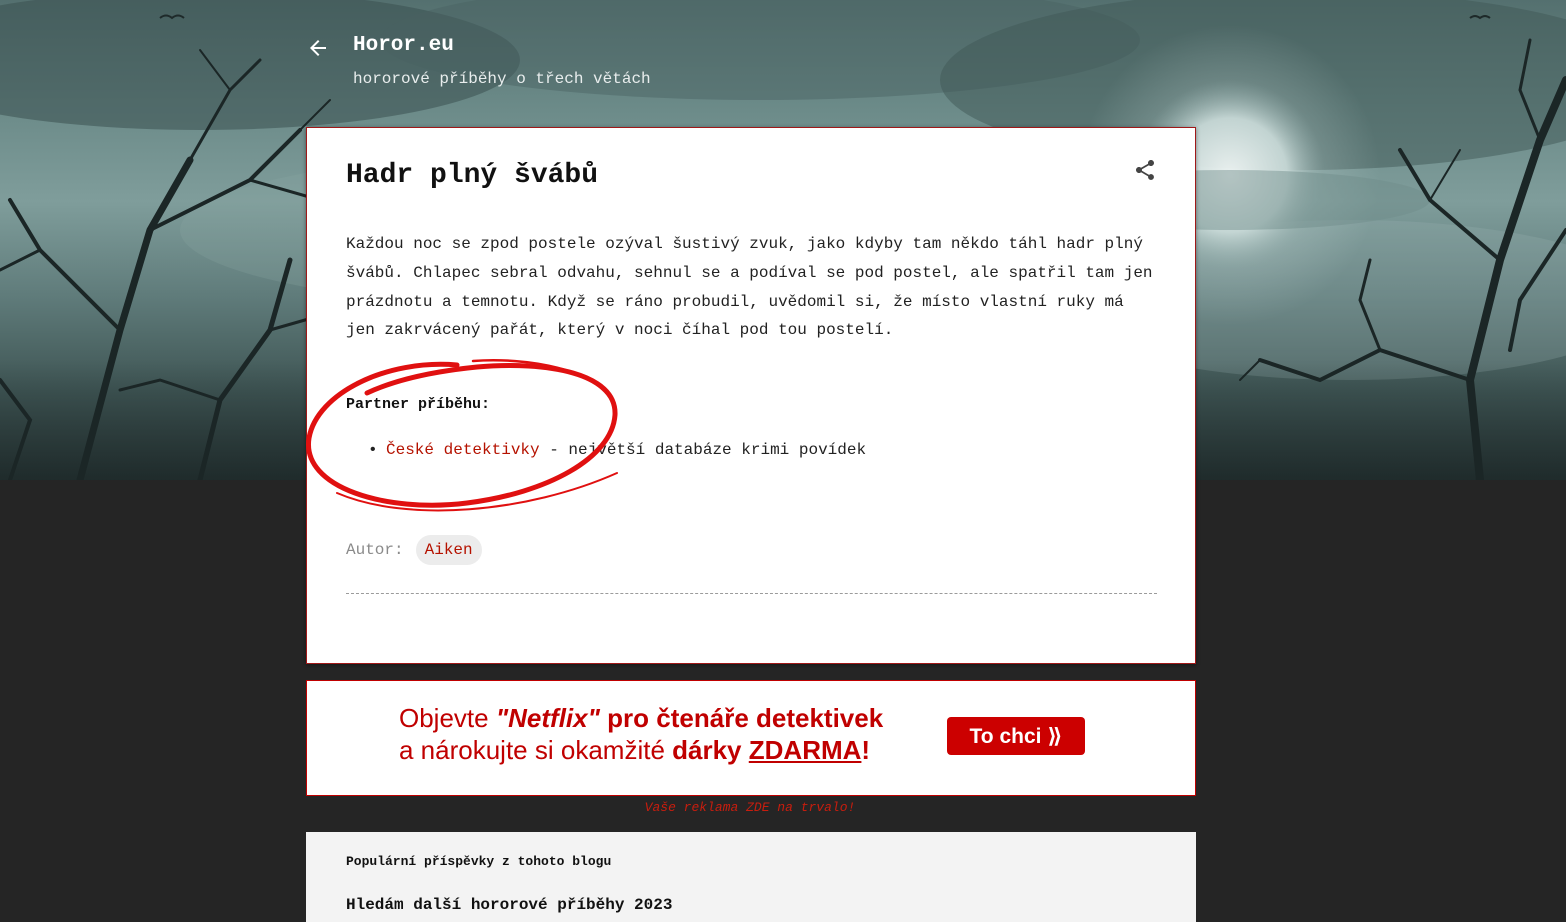  I want to click on share-icon, so click(1145, 170).